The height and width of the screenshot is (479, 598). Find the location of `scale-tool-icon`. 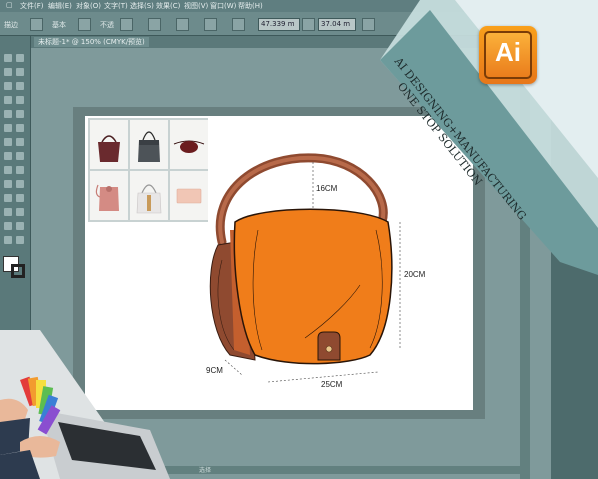

scale-tool-icon is located at coordinates (20, 142).